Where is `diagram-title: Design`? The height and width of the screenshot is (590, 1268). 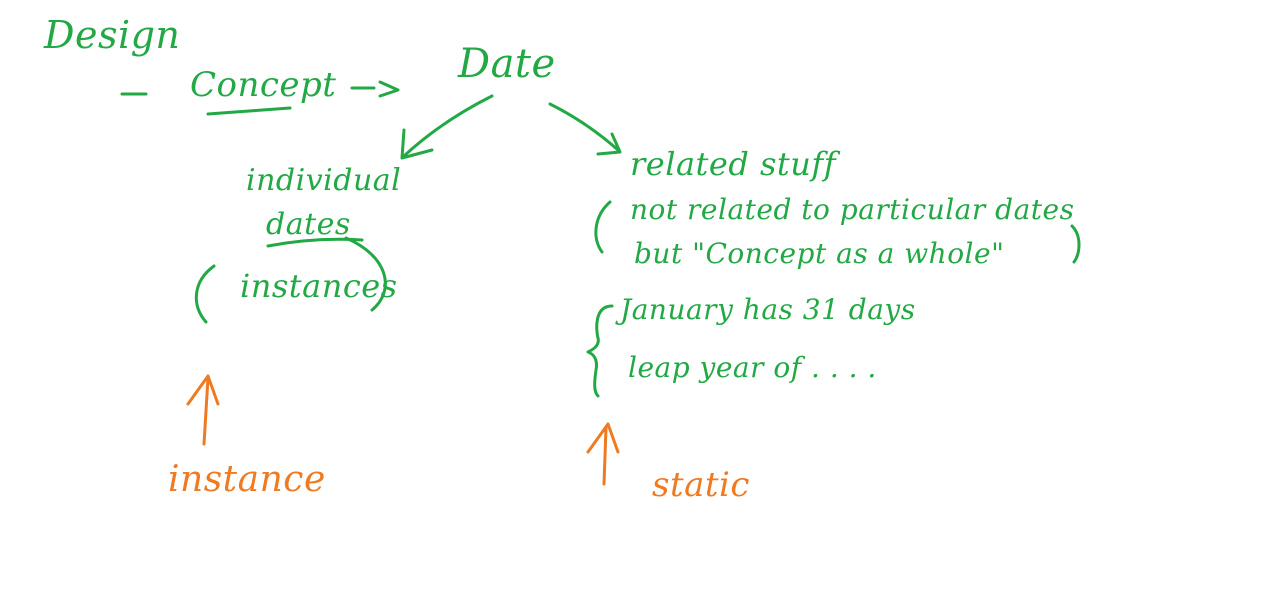
diagram-title: Design is located at coordinates (112, 35).